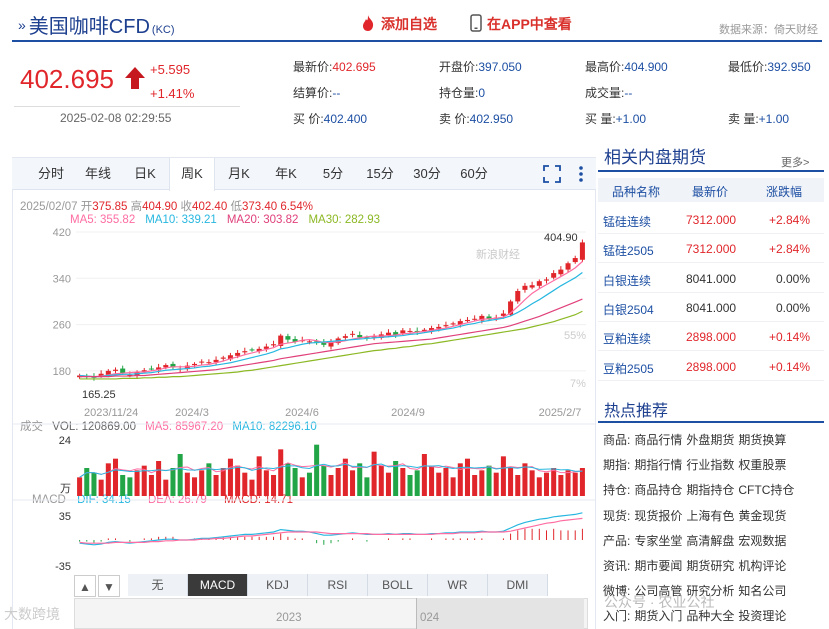 The image size is (829, 629). What do you see at coordinates (789, 220) in the screenshot?
I see `future-pct: +2.84%` at bounding box center [789, 220].